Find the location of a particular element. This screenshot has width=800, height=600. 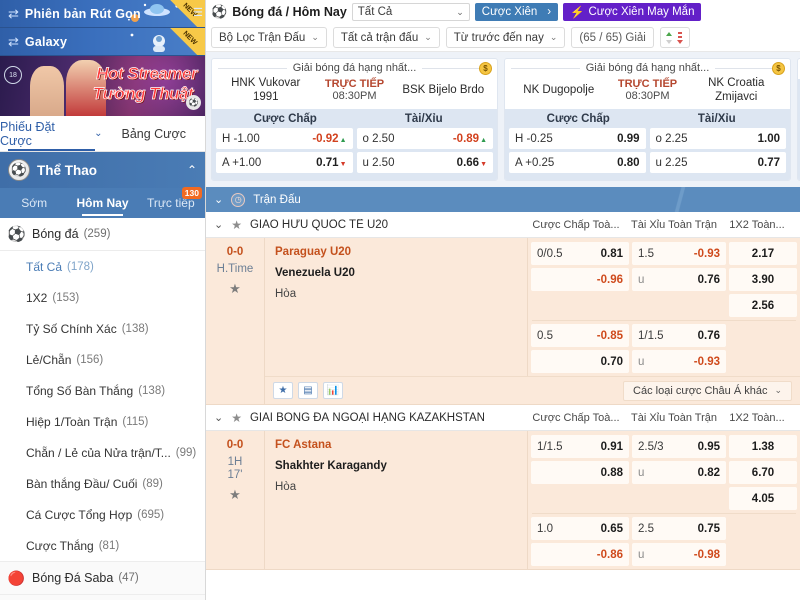

handicap-cell-empty is located at coordinates (580, 305).